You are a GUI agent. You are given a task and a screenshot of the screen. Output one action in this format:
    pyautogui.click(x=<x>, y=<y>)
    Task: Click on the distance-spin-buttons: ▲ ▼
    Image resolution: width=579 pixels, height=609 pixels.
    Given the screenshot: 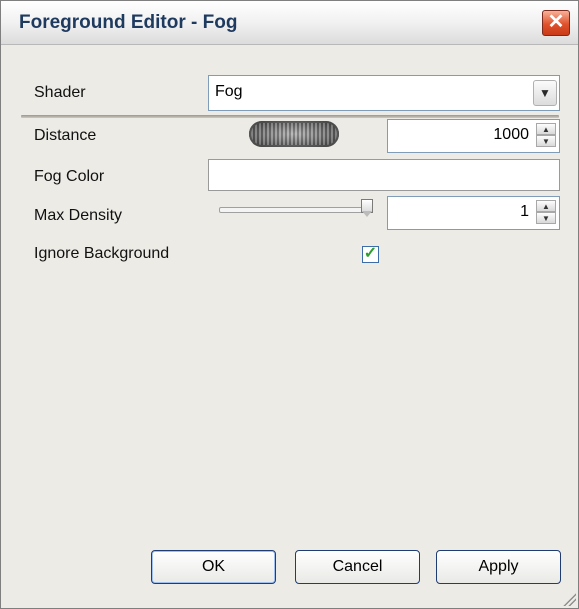 What is the action you would take?
    pyautogui.click(x=546, y=135)
    